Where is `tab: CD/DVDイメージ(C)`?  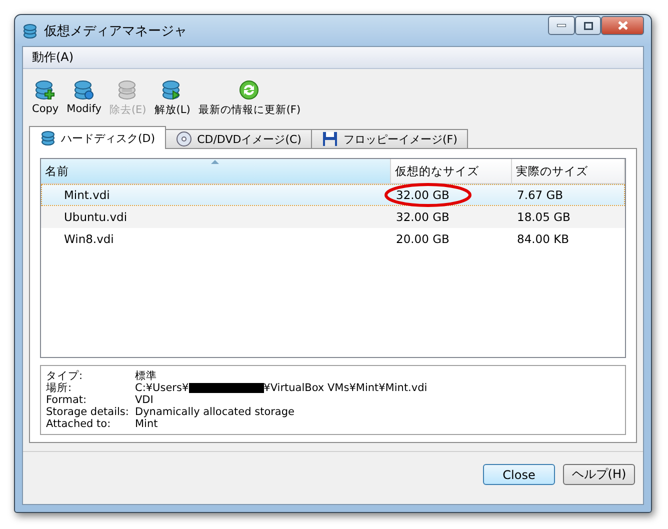
tab: CD/DVDイメージ(C) is located at coordinates (238, 139).